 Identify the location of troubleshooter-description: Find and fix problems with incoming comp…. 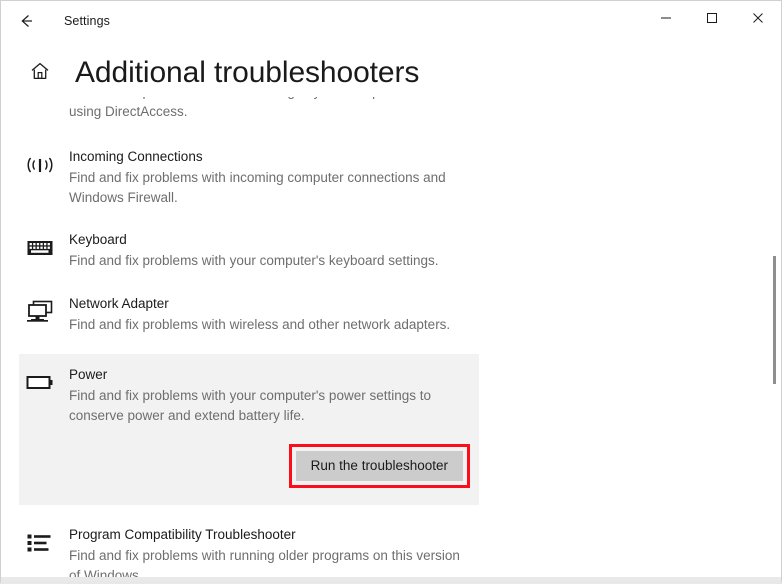
(257, 187).